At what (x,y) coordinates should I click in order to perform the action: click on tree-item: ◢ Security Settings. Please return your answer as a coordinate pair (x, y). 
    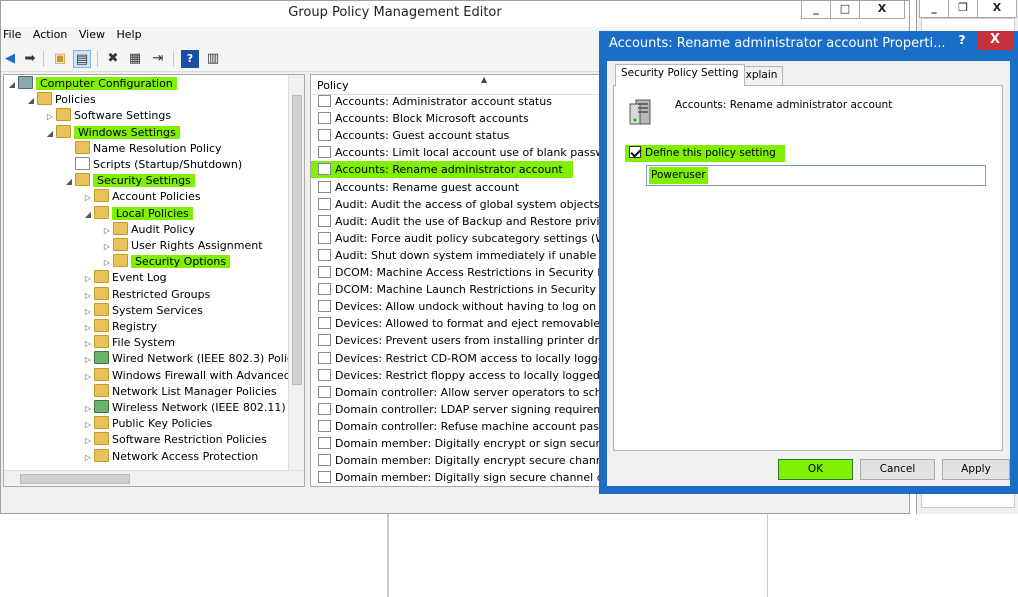
    Looking at the image, I should click on (129, 181).